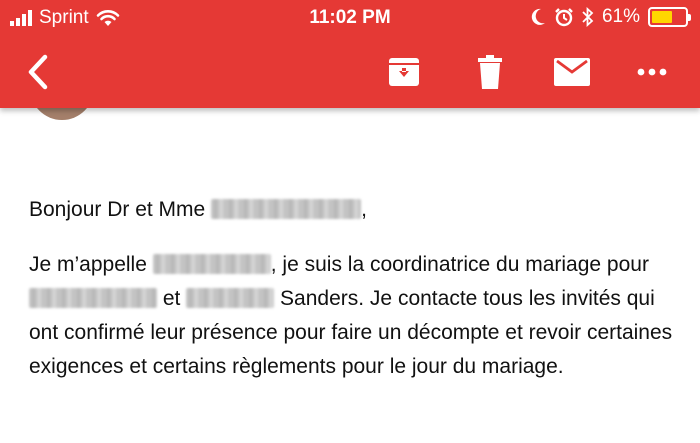 Image resolution: width=700 pixels, height=443 pixels. I want to click on paragraph-text-1: Je m’appelle, so click(88, 264).